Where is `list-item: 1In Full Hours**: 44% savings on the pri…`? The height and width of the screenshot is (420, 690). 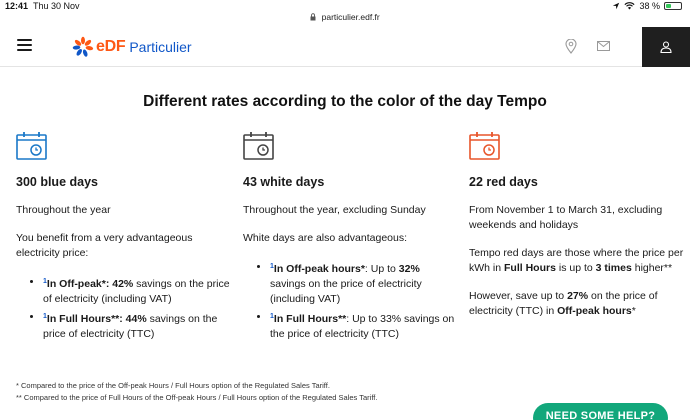 list-item: 1In Full Hours**: 44% savings on the pri… is located at coordinates (130, 325).